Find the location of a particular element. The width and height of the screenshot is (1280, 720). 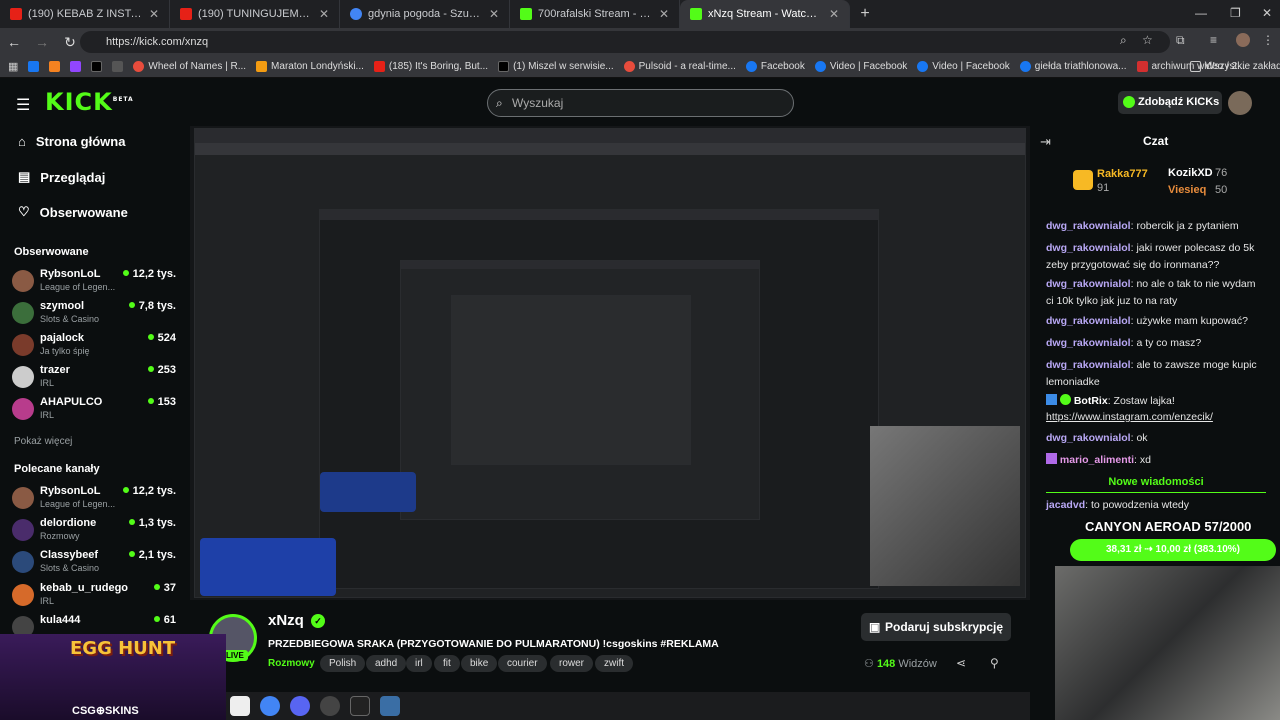

user-avatar is located at coordinates (1240, 103).